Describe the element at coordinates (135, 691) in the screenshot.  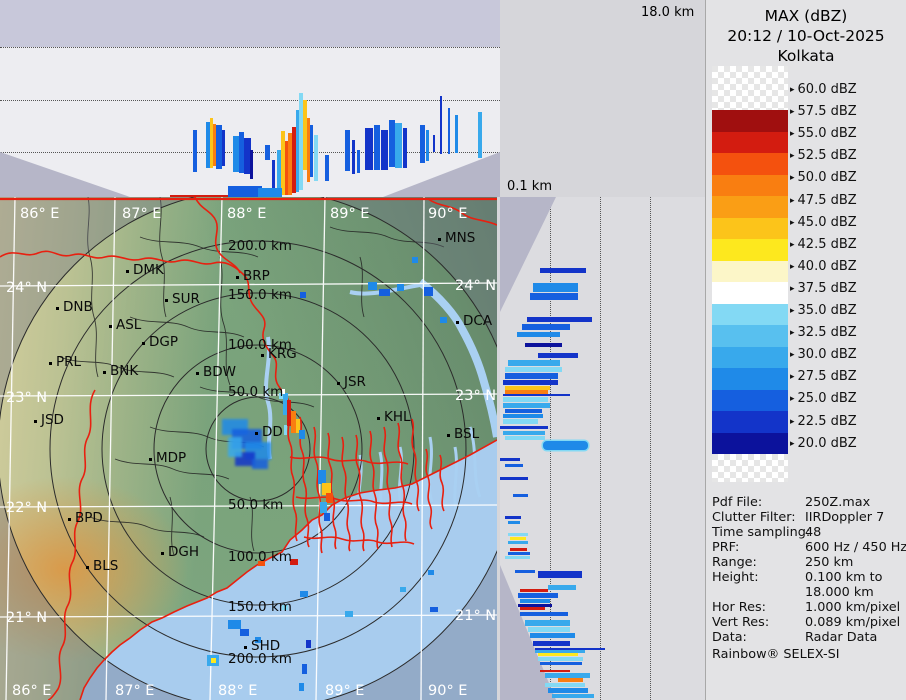
I see `longitude-label-bottom: 87° E` at that location.